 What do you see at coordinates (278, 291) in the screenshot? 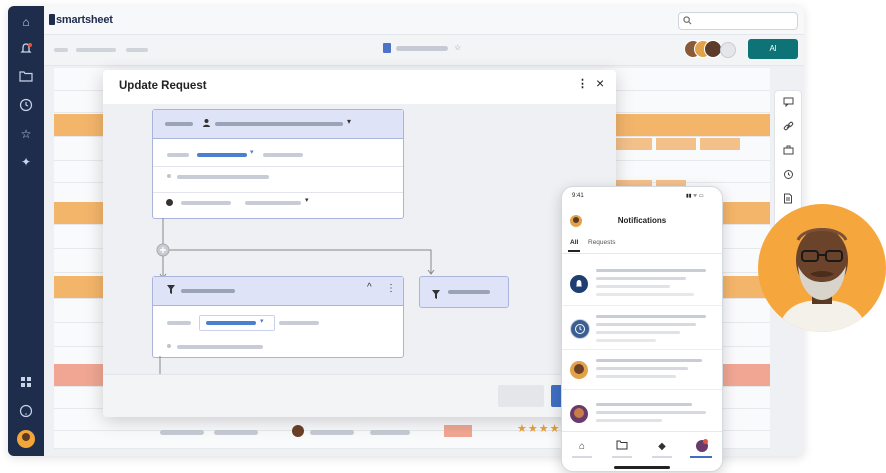
I see `card-header: ^ ⋮` at bounding box center [278, 291].